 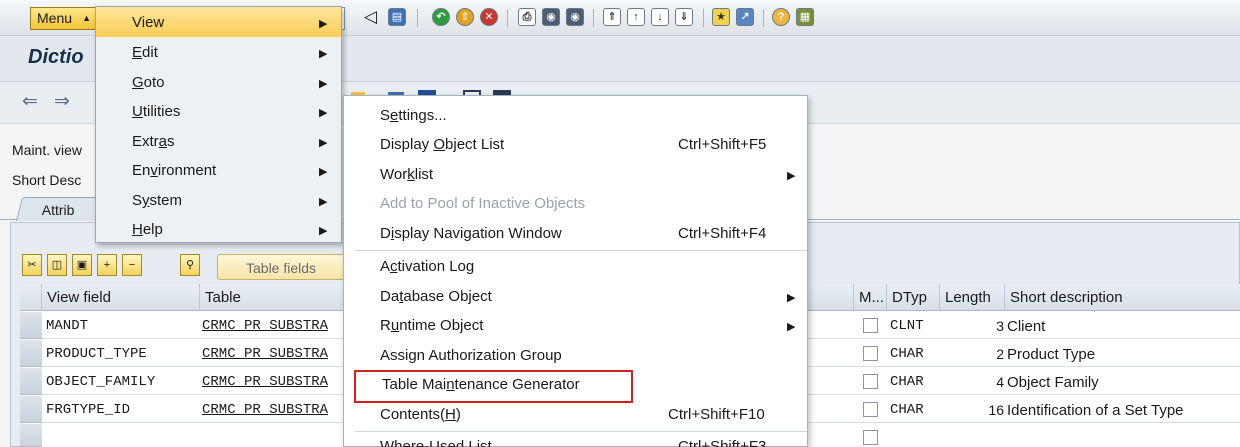 I want to click on forward-nav-icon: ⇒, so click(x=62, y=101).